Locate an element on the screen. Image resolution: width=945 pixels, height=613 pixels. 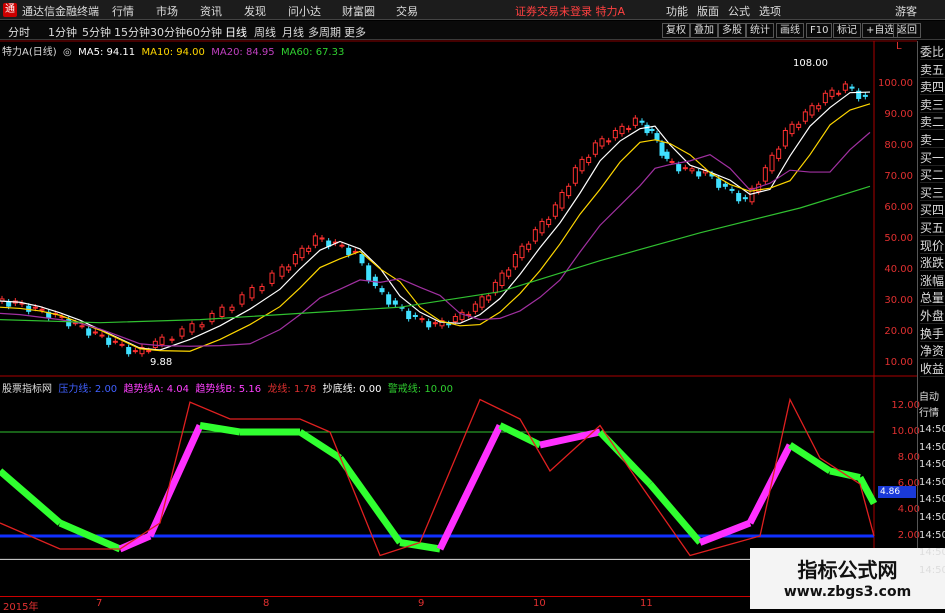
indicator-tick-label: 2.00 is located at coordinates (908, 535).